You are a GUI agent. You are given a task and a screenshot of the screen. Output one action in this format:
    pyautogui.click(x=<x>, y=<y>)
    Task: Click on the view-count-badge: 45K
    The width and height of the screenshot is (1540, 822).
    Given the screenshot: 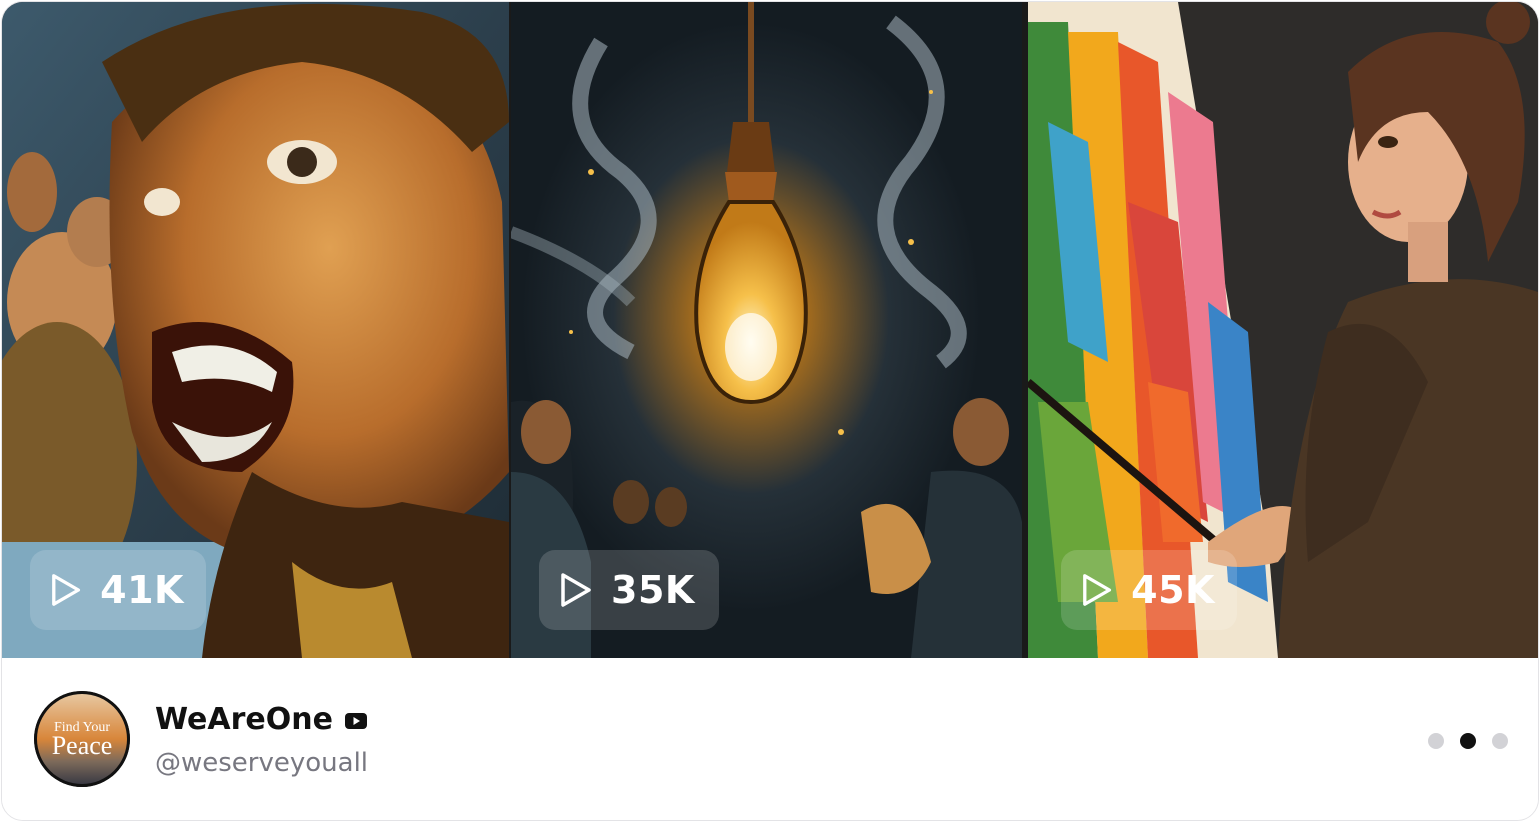 What is the action you would take?
    pyautogui.click(x=1149, y=590)
    